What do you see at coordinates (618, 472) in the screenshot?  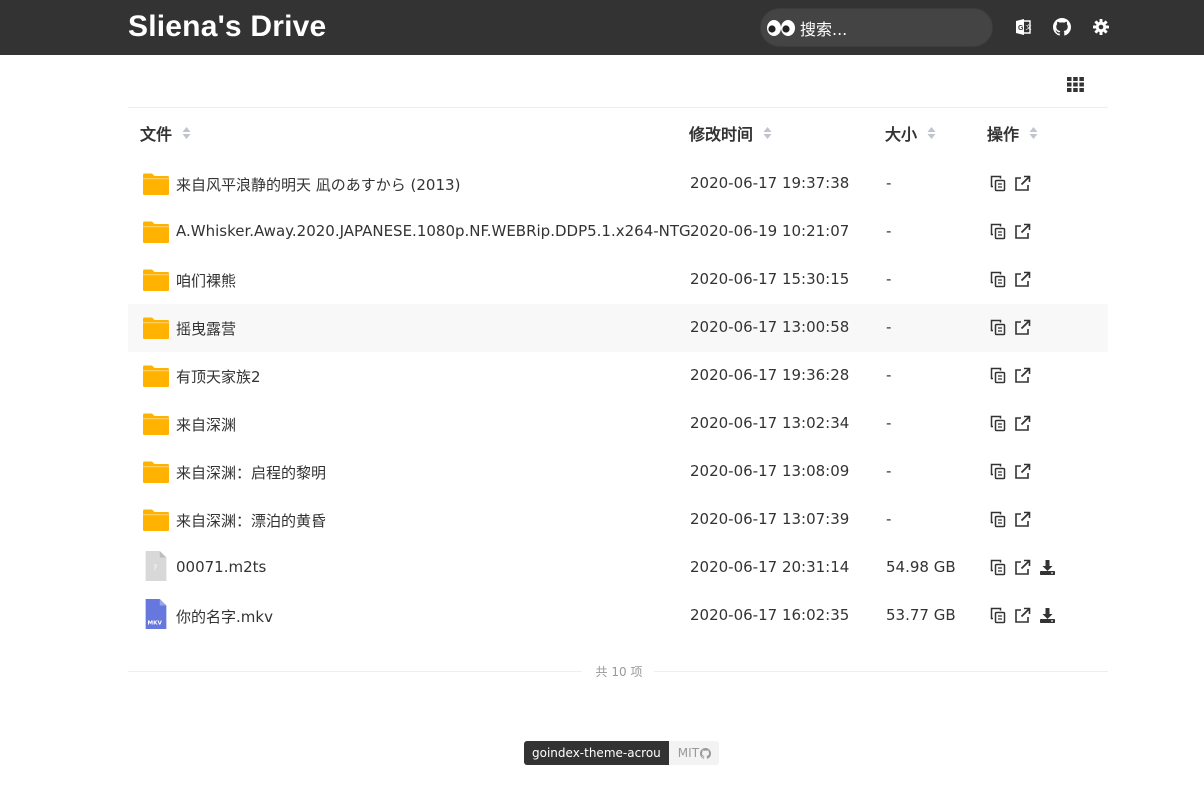 I see `folder-row: 来自深渊：启程的黎明 2020-06-17 13:08:09 -` at bounding box center [618, 472].